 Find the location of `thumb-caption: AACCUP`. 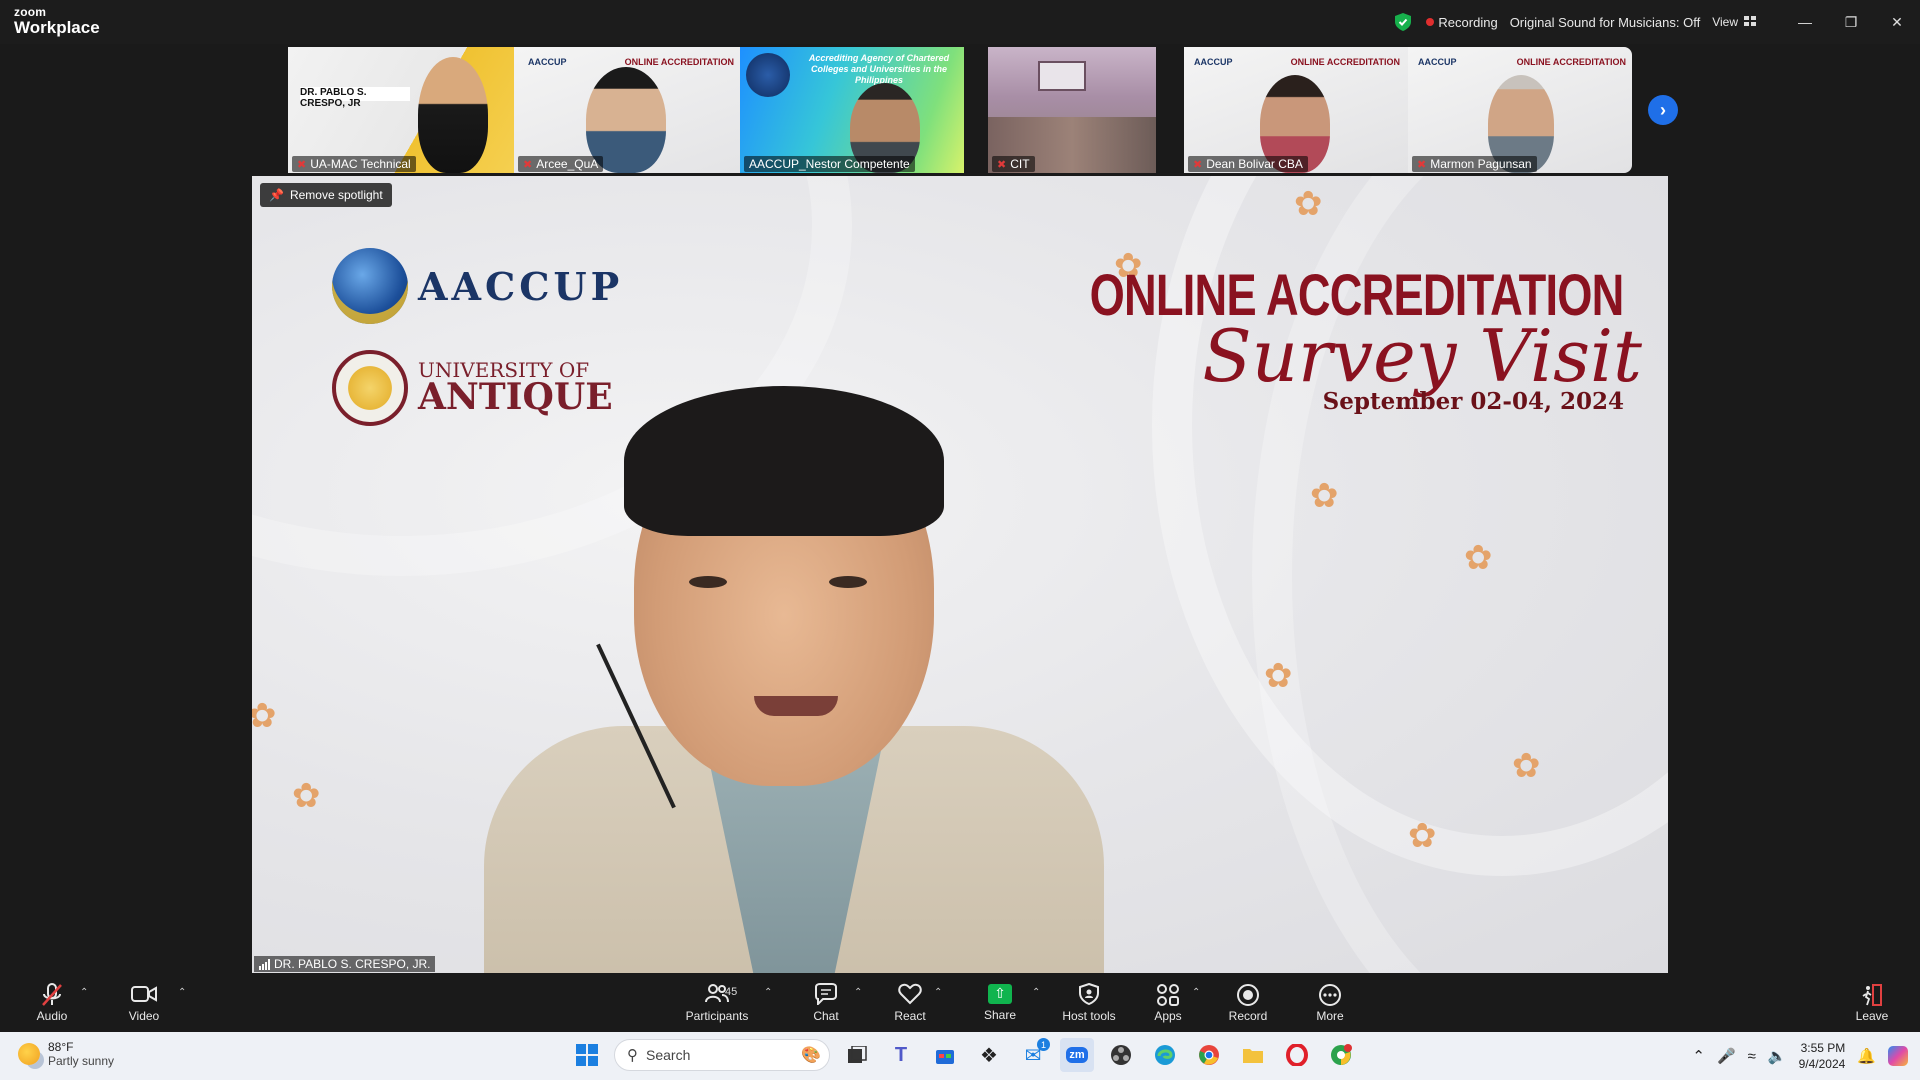

thumb-caption: AACCUP is located at coordinates (1213, 62).